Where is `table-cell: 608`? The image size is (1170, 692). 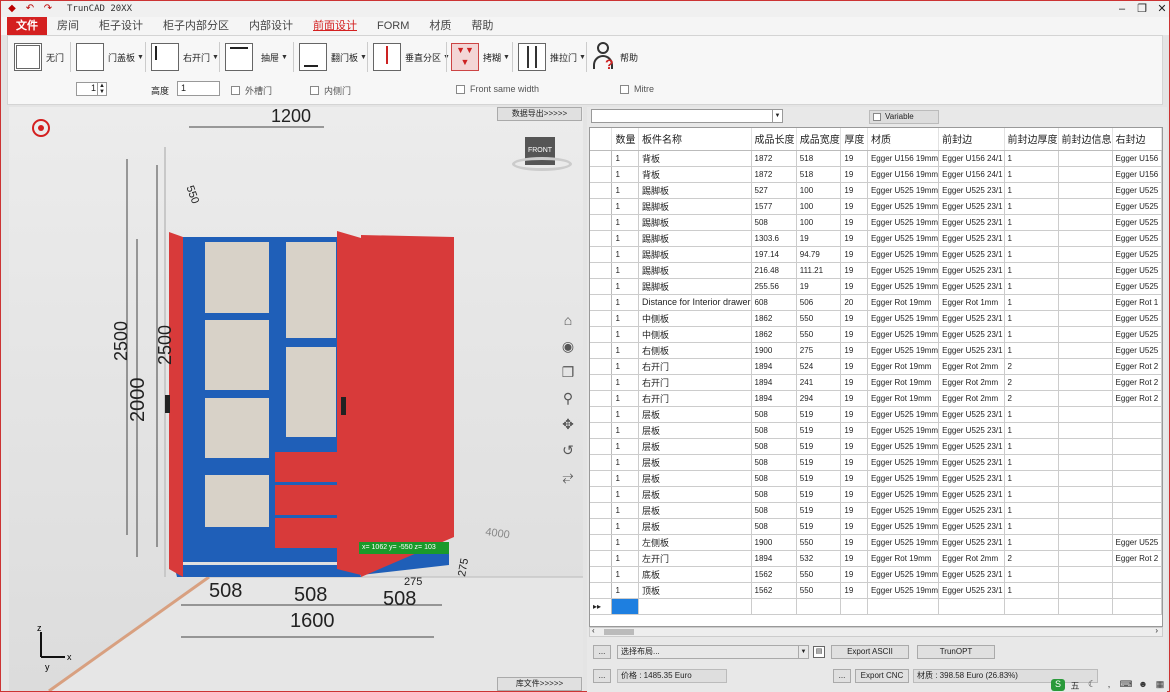
table-cell: 608 is located at coordinates (774, 302).